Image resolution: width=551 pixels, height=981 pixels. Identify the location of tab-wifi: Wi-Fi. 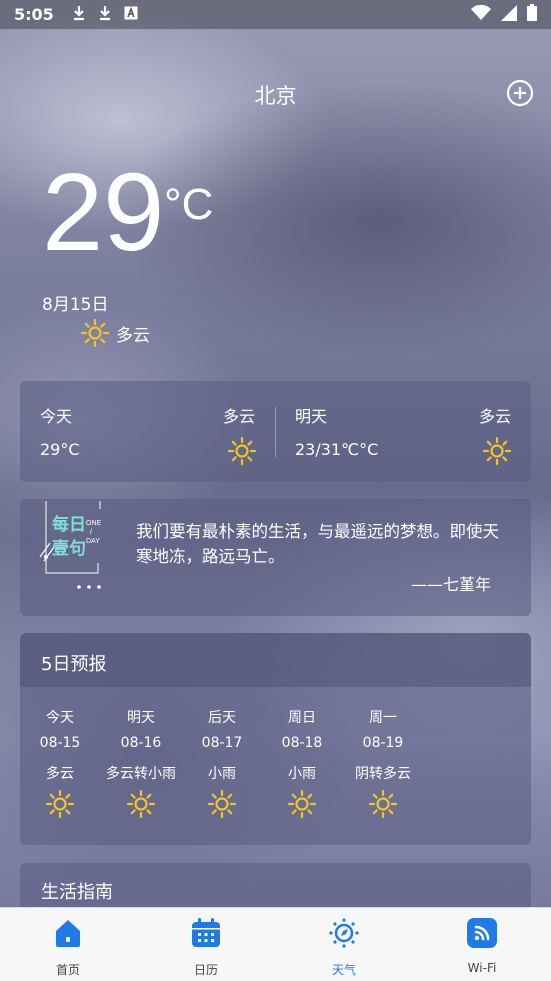
(482, 944).